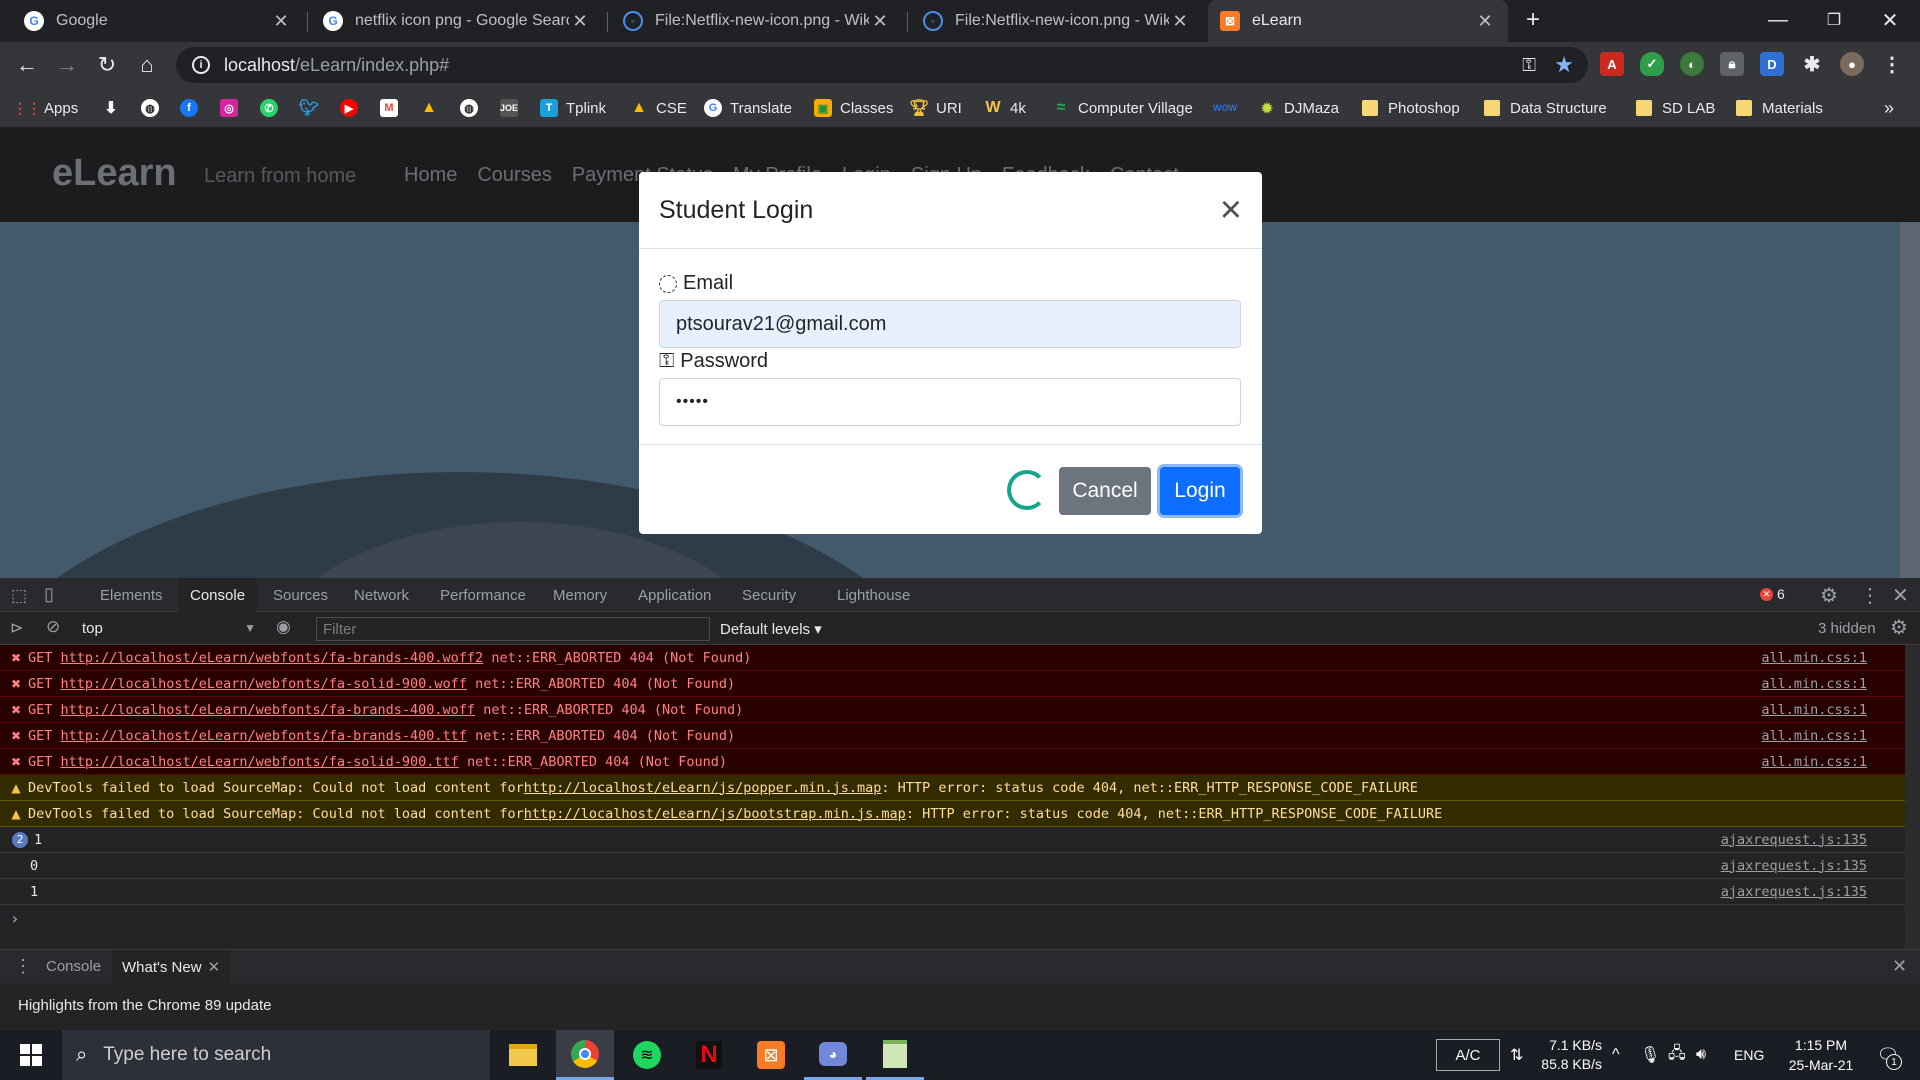 The image size is (1920, 1080). What do you see at coordinates (144, 1005) in the screenshot?
I see `whats-new-headline: Highlights from the Chrome 89 update` at bounding box center [144, 1005].